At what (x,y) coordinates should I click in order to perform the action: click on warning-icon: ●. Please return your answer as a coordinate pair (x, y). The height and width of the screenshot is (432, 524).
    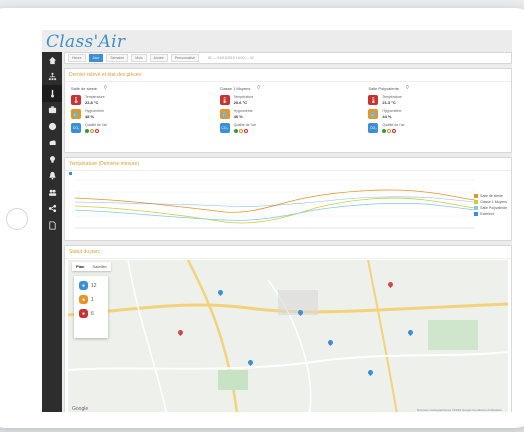
    Looking at the image, I should click on (83, 299).